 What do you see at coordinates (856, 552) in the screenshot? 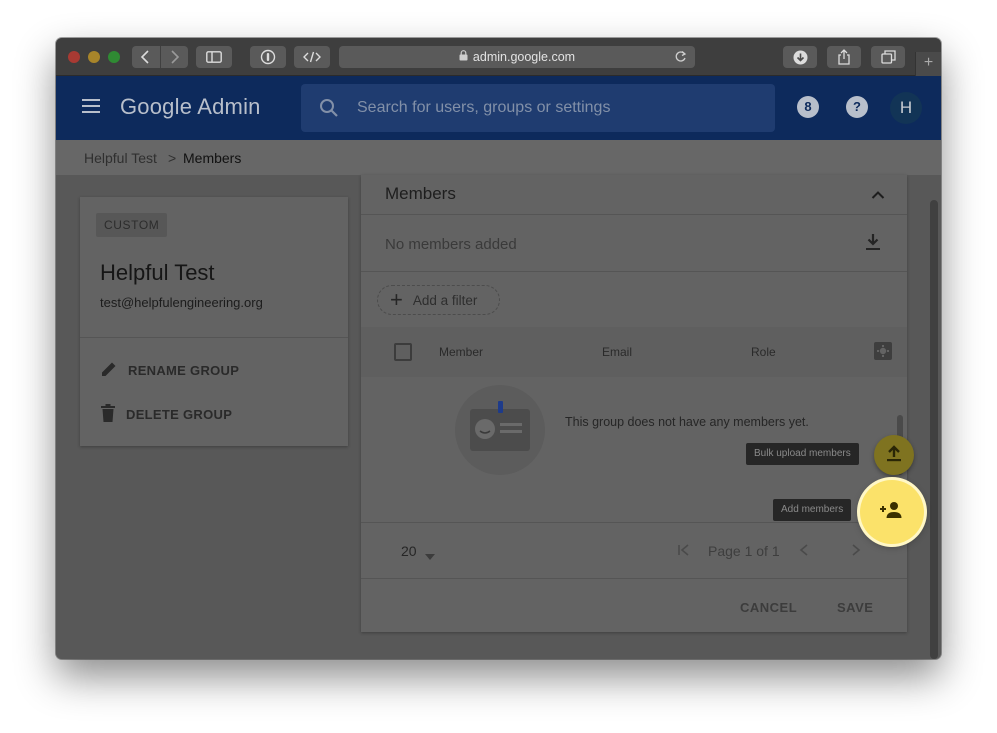
I see `next-page-icon` at bounding box center [856, 552].